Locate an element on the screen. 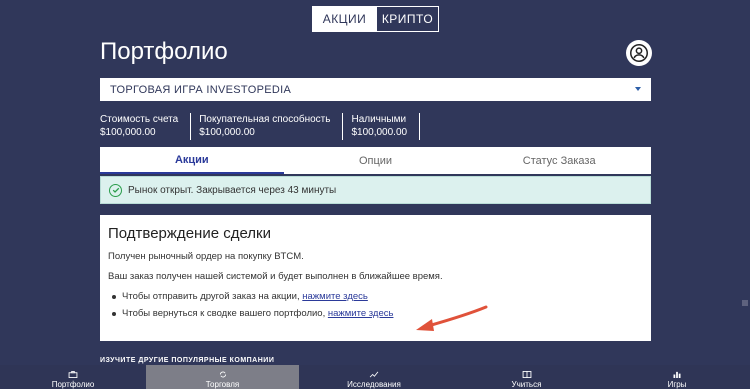 The image size is (750, 389). game-select-value: ТОРГОВАЯ ИГРА INVESTOPEDIA is located at coordinates (201, 89).